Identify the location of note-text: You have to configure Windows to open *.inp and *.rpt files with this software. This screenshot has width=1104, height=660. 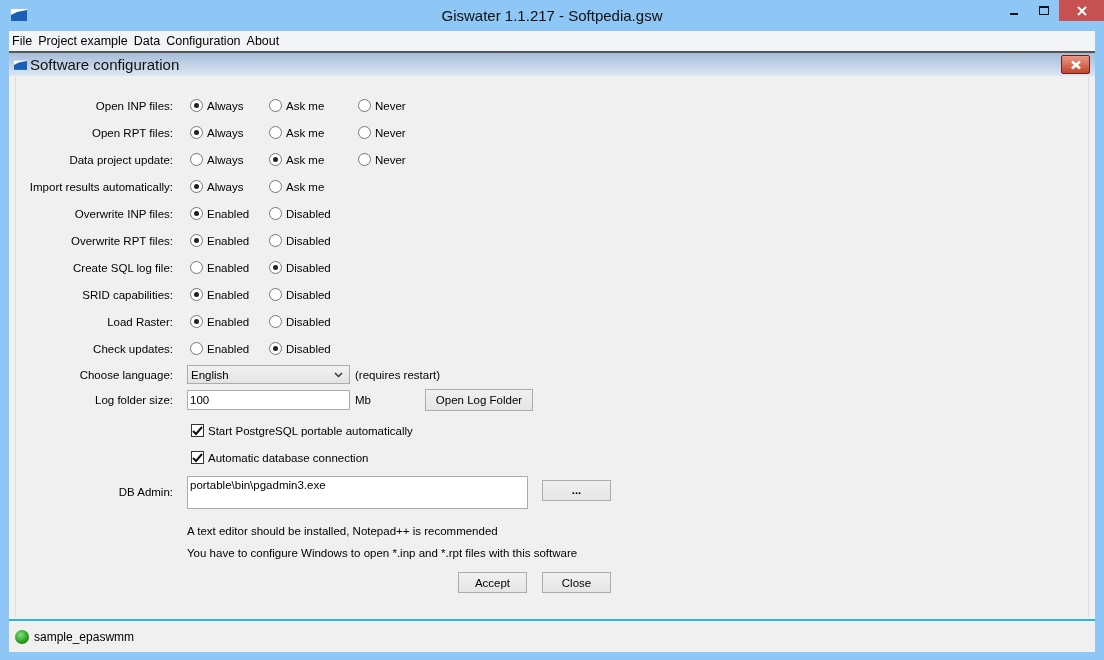
(383, 553).